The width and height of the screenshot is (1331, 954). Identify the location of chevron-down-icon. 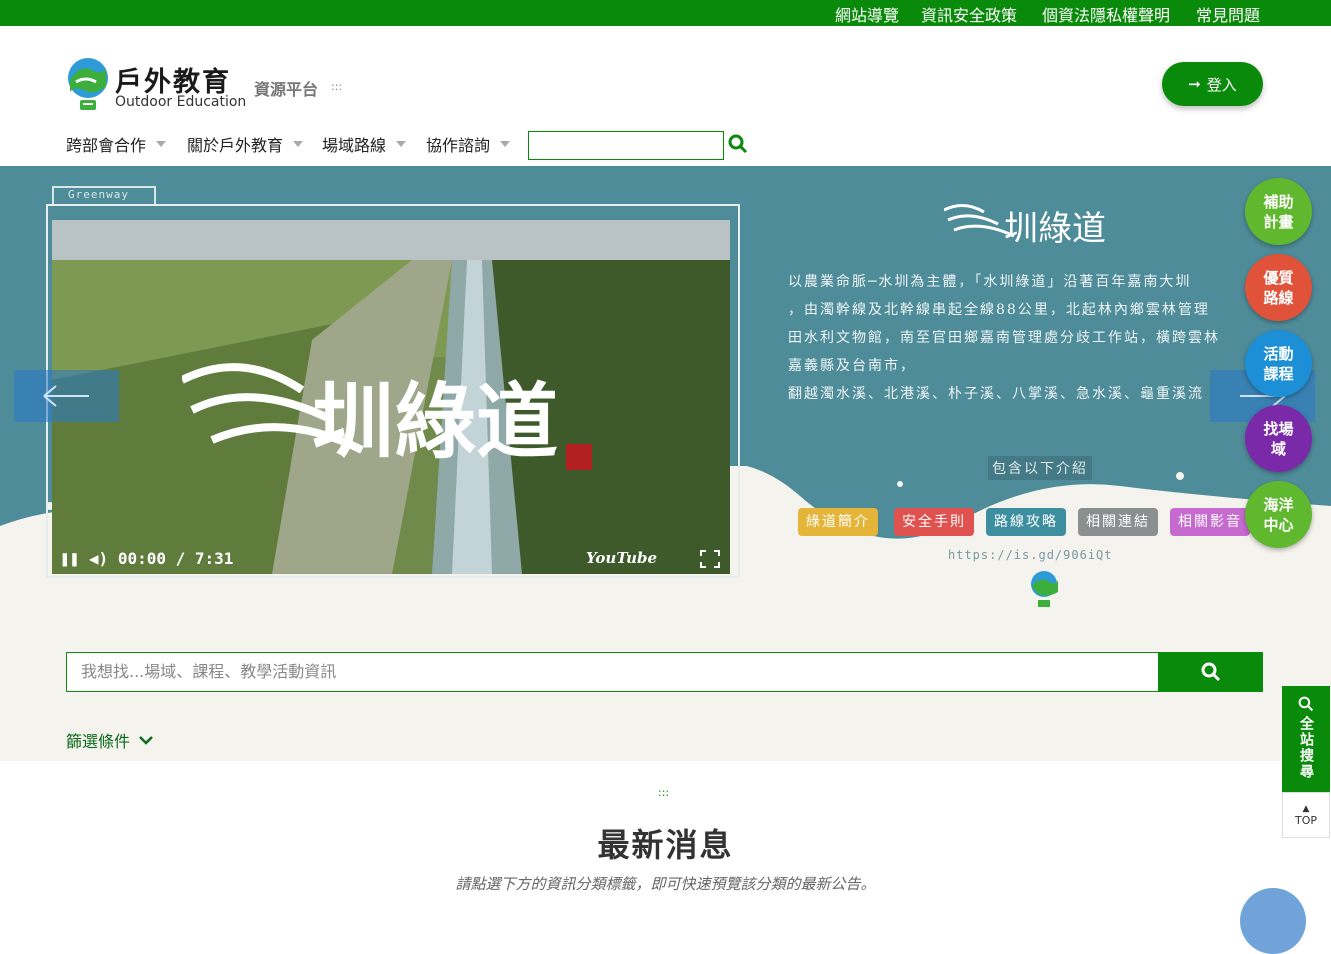
(146, 740).